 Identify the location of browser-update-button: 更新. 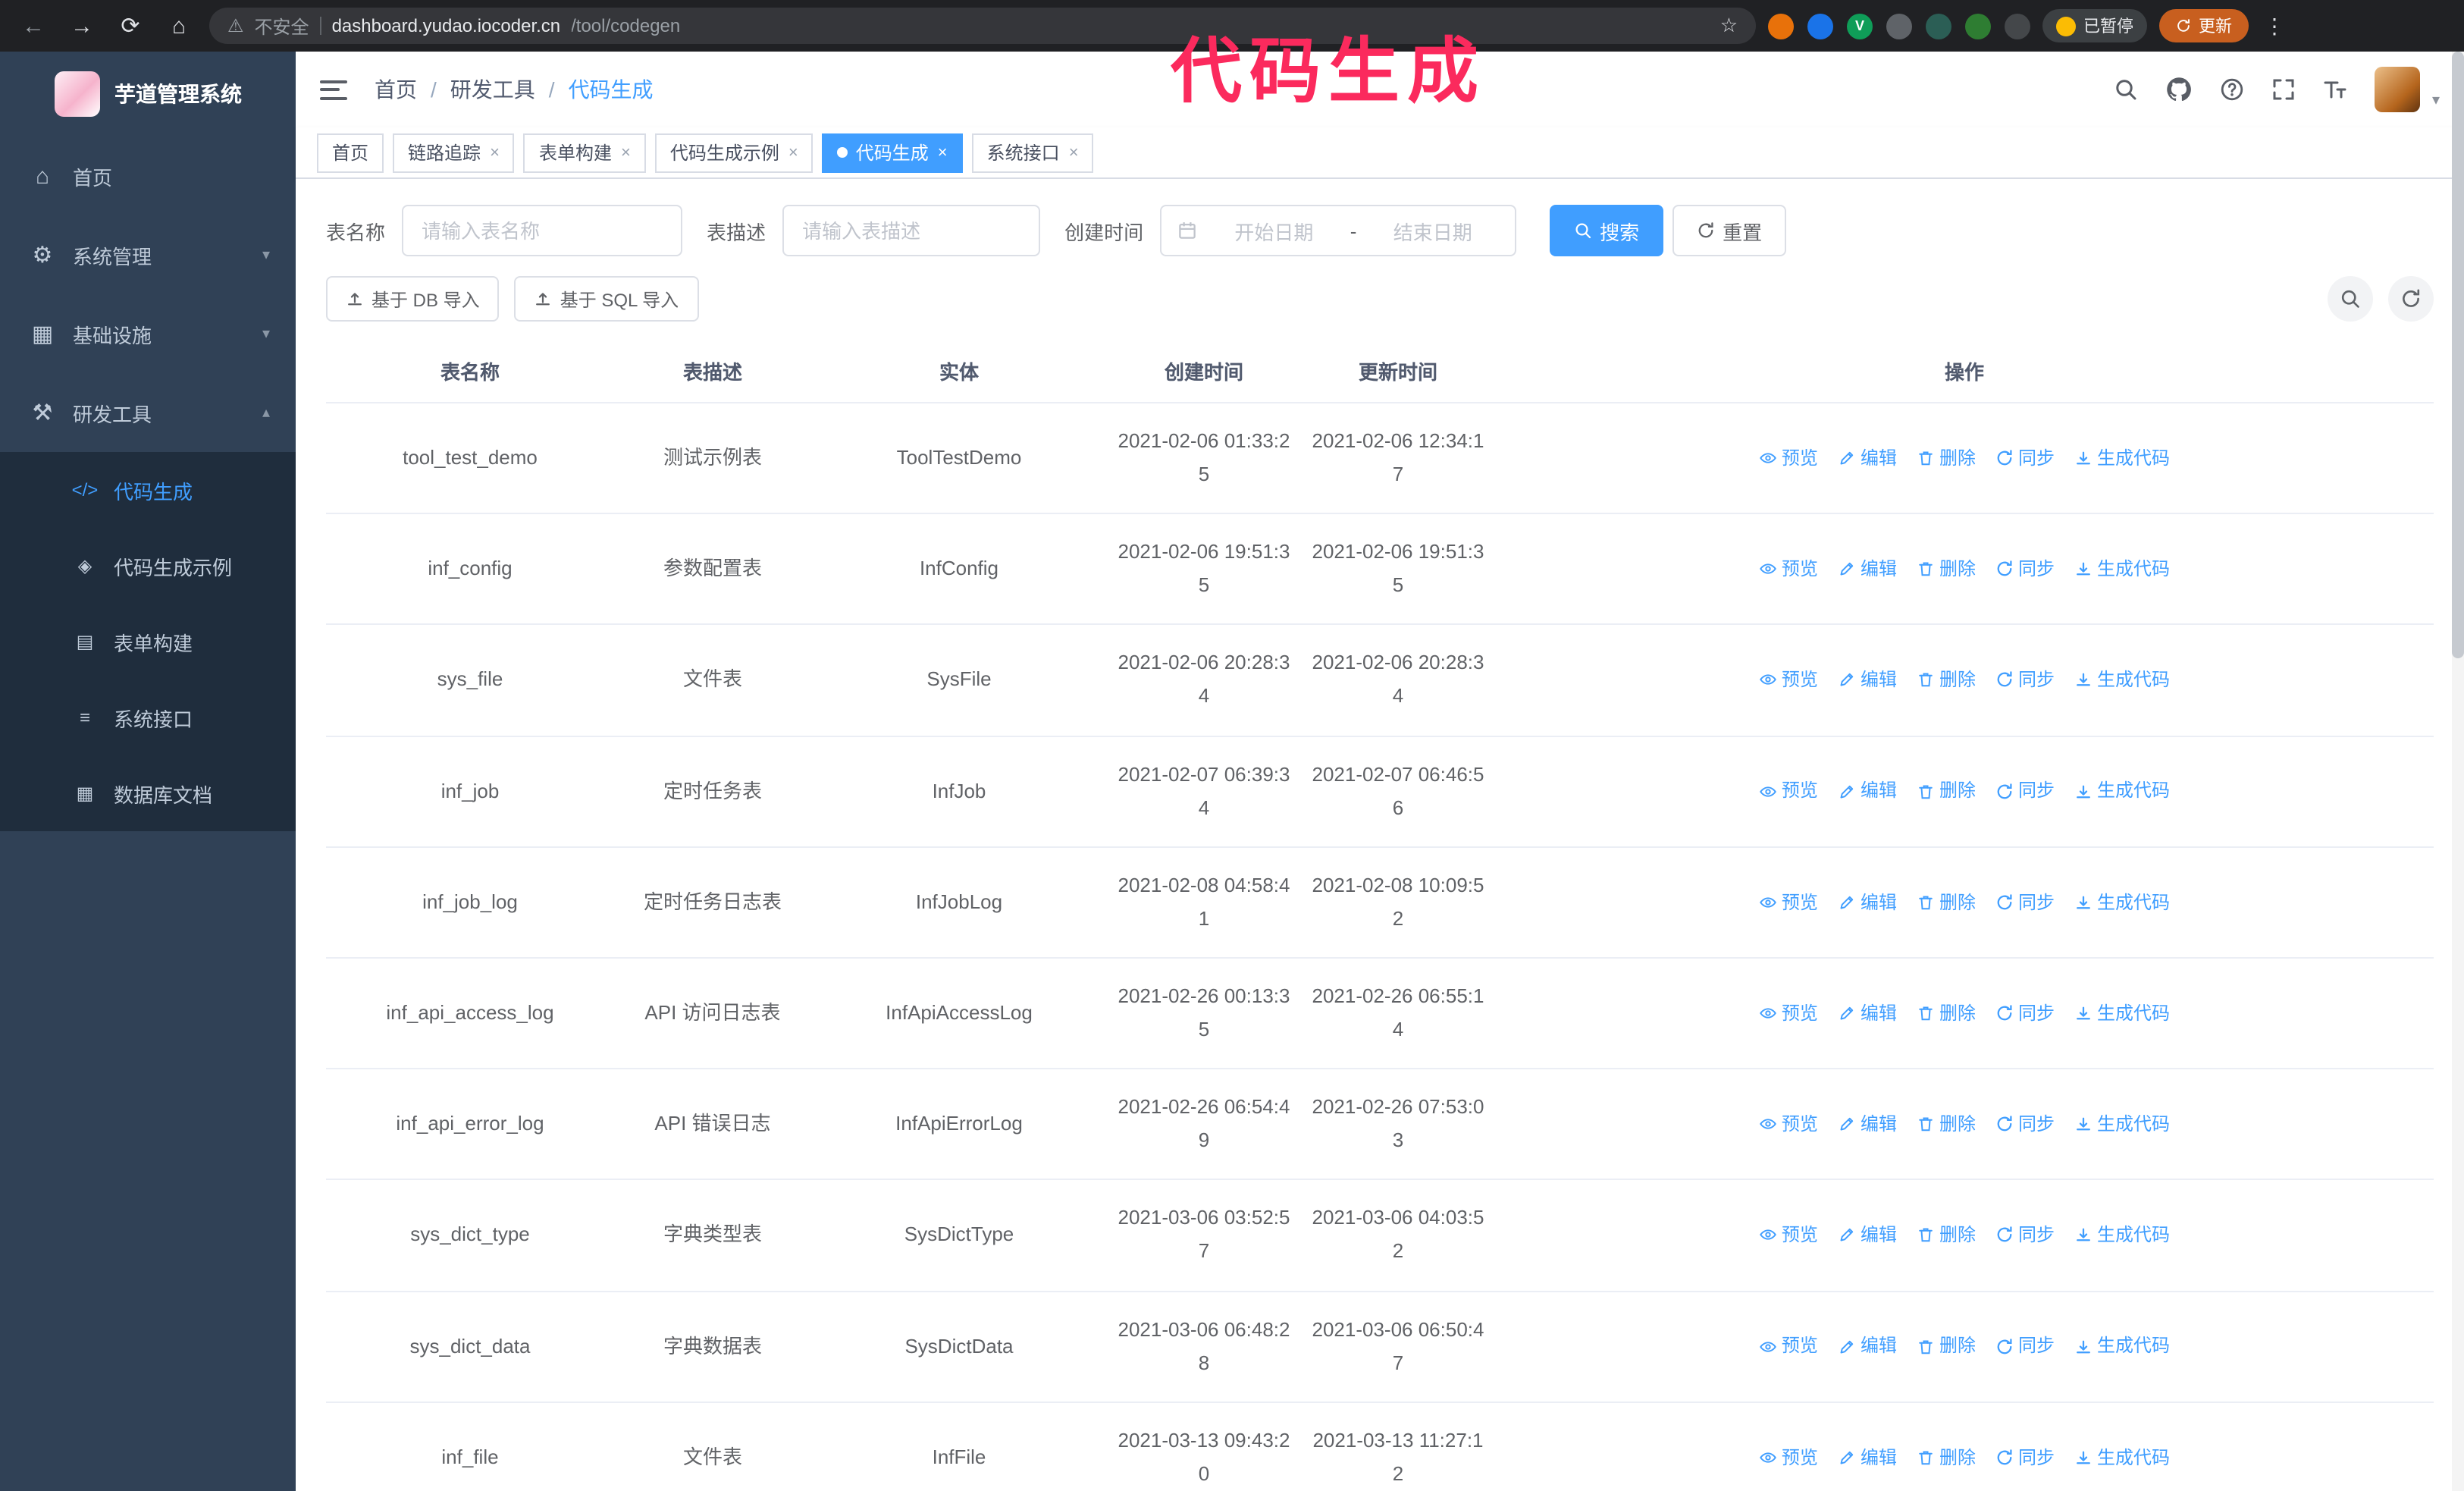
(2204, 25).